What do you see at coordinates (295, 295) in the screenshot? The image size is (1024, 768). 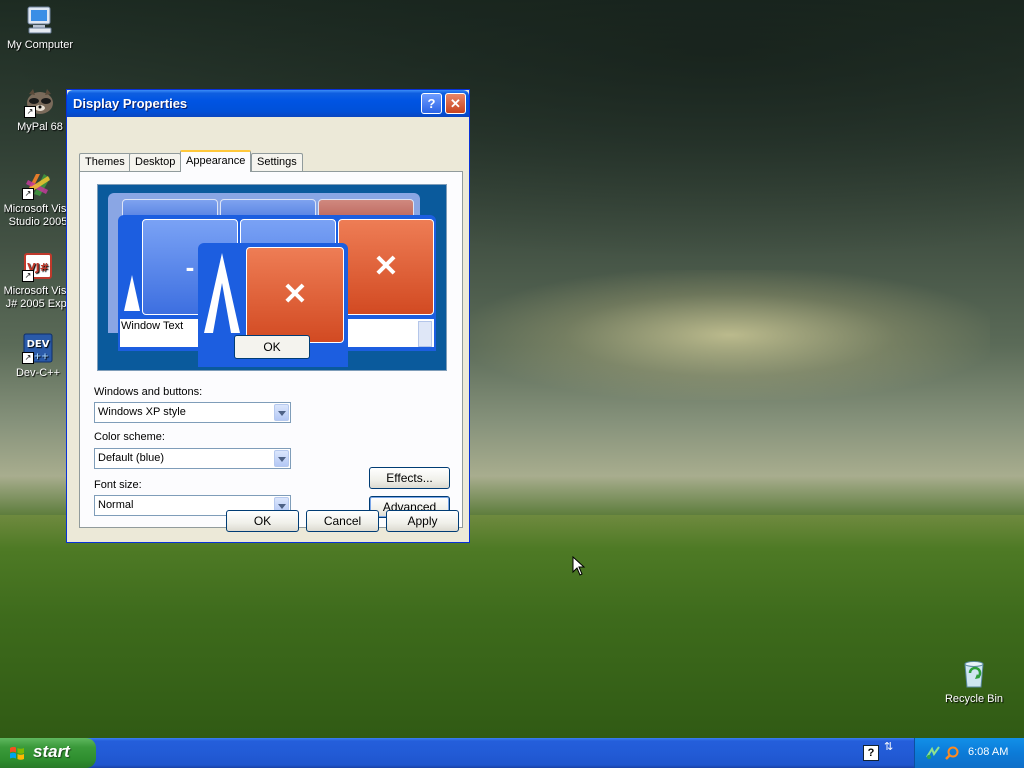 I see `preview-message-close-button: ✕` at bounding box center [295, 295].